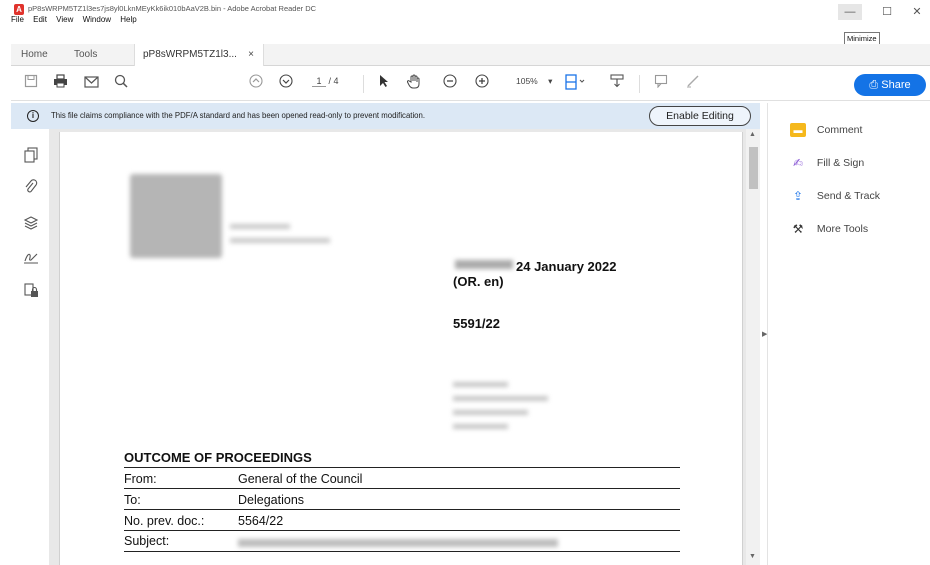 This screenshot has height=565, width=930. I want to click on tool-more-tools: ⚒ More Tools, so click(829, 229).